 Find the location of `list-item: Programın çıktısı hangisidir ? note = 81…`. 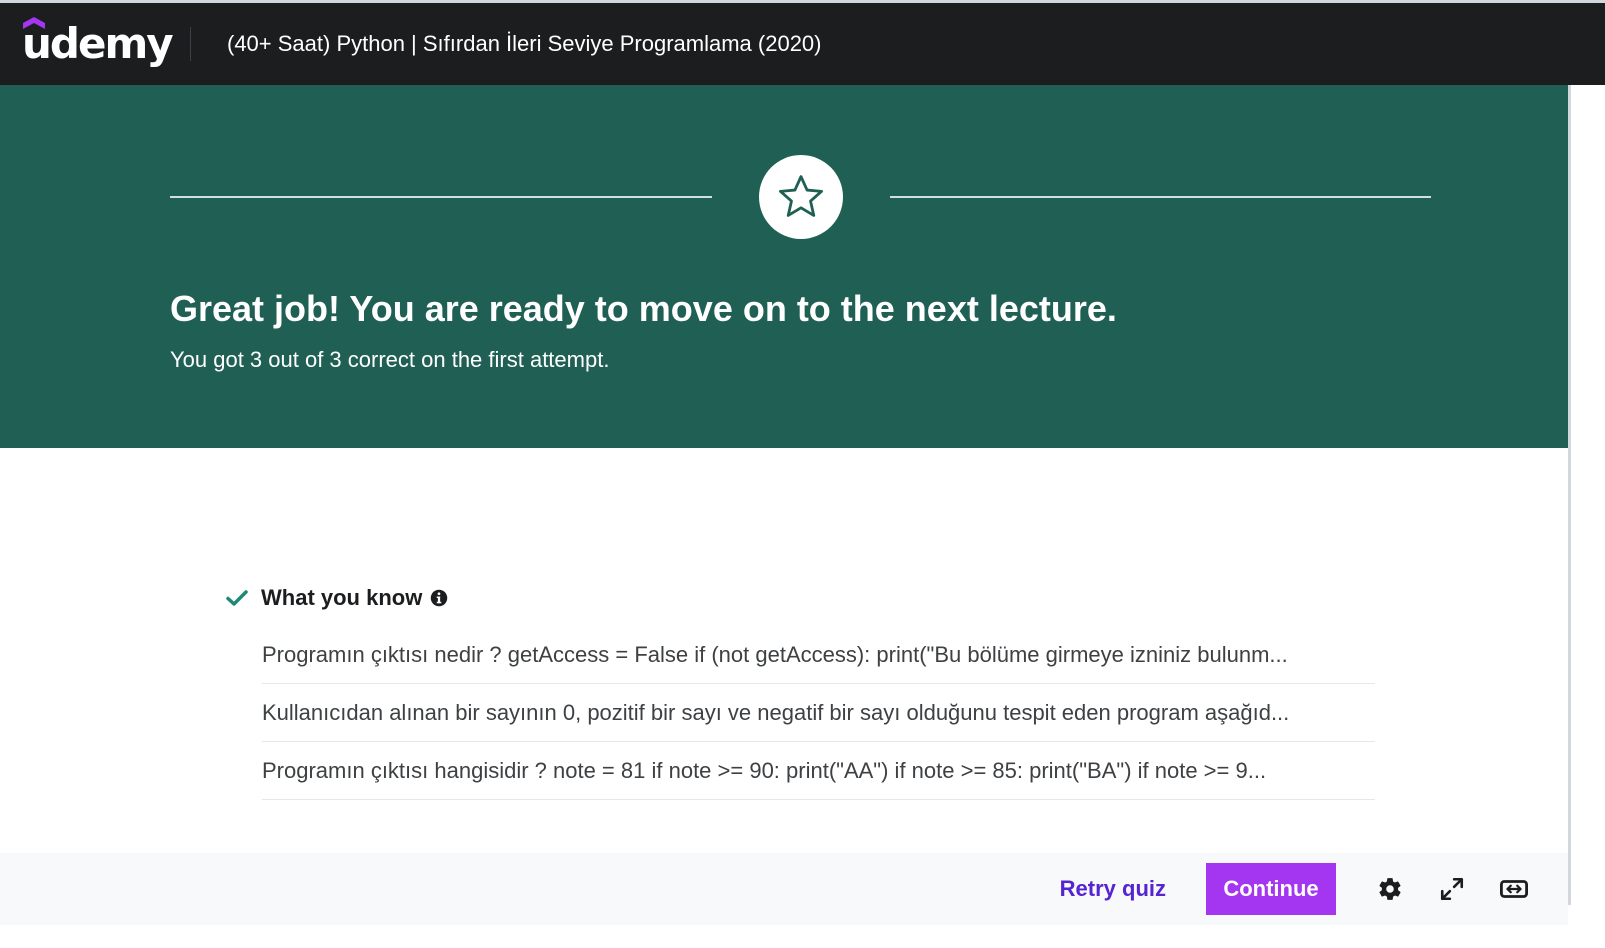

list-item: Programın çıktısı hangisidir ? note = 81… is located at coordinates (818, 771).